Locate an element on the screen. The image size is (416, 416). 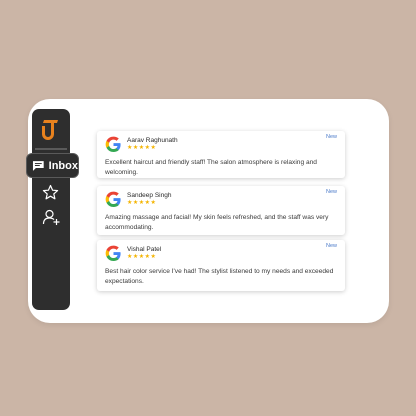
star-icon is located at coordinates (50, 192).